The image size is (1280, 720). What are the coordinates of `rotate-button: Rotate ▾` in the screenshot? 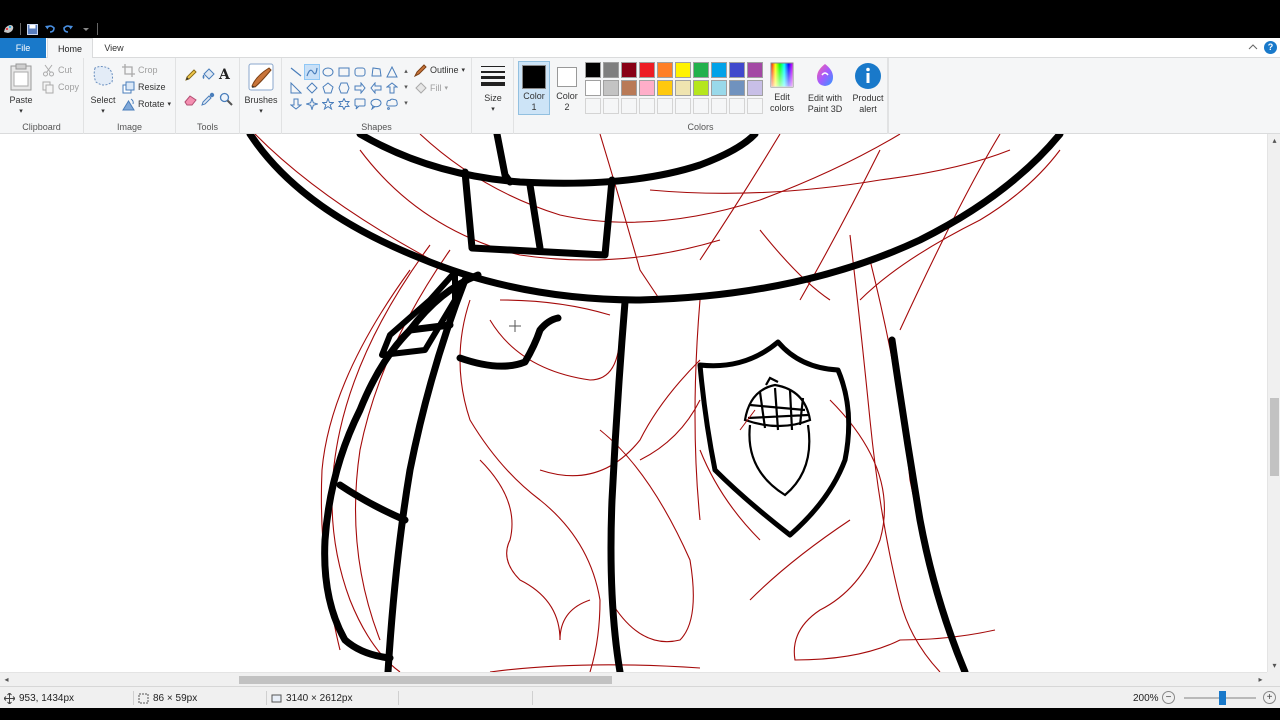 It's located at (146, 104).